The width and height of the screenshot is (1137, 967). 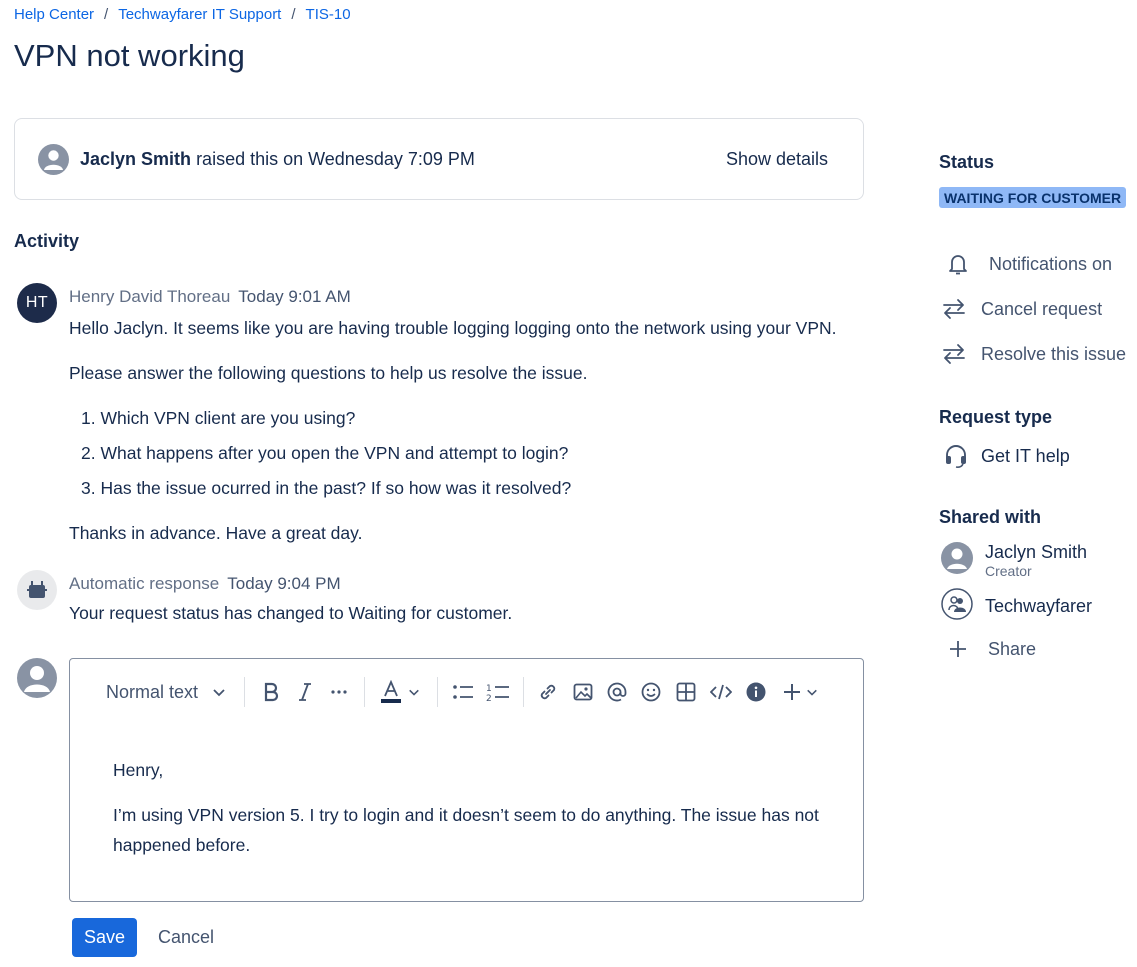 What do you see at coordinates (498, 692) in the screenshot?
I see `numbered-list-icon: 12` at bounding box center [498, 692].